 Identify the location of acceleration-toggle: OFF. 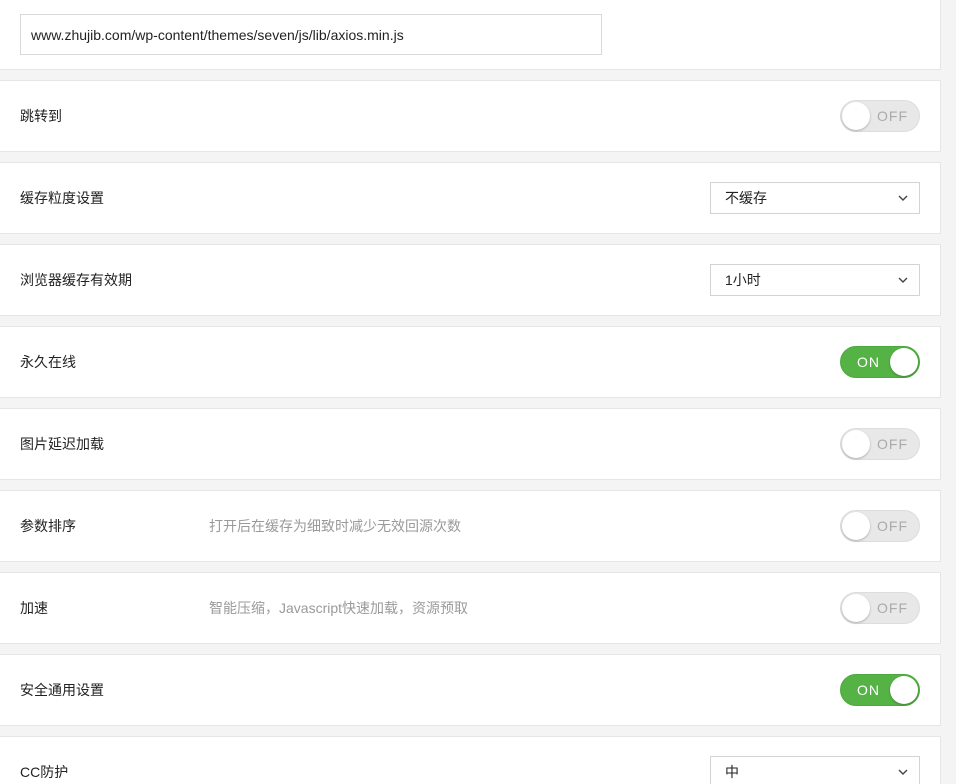
(880, 608).